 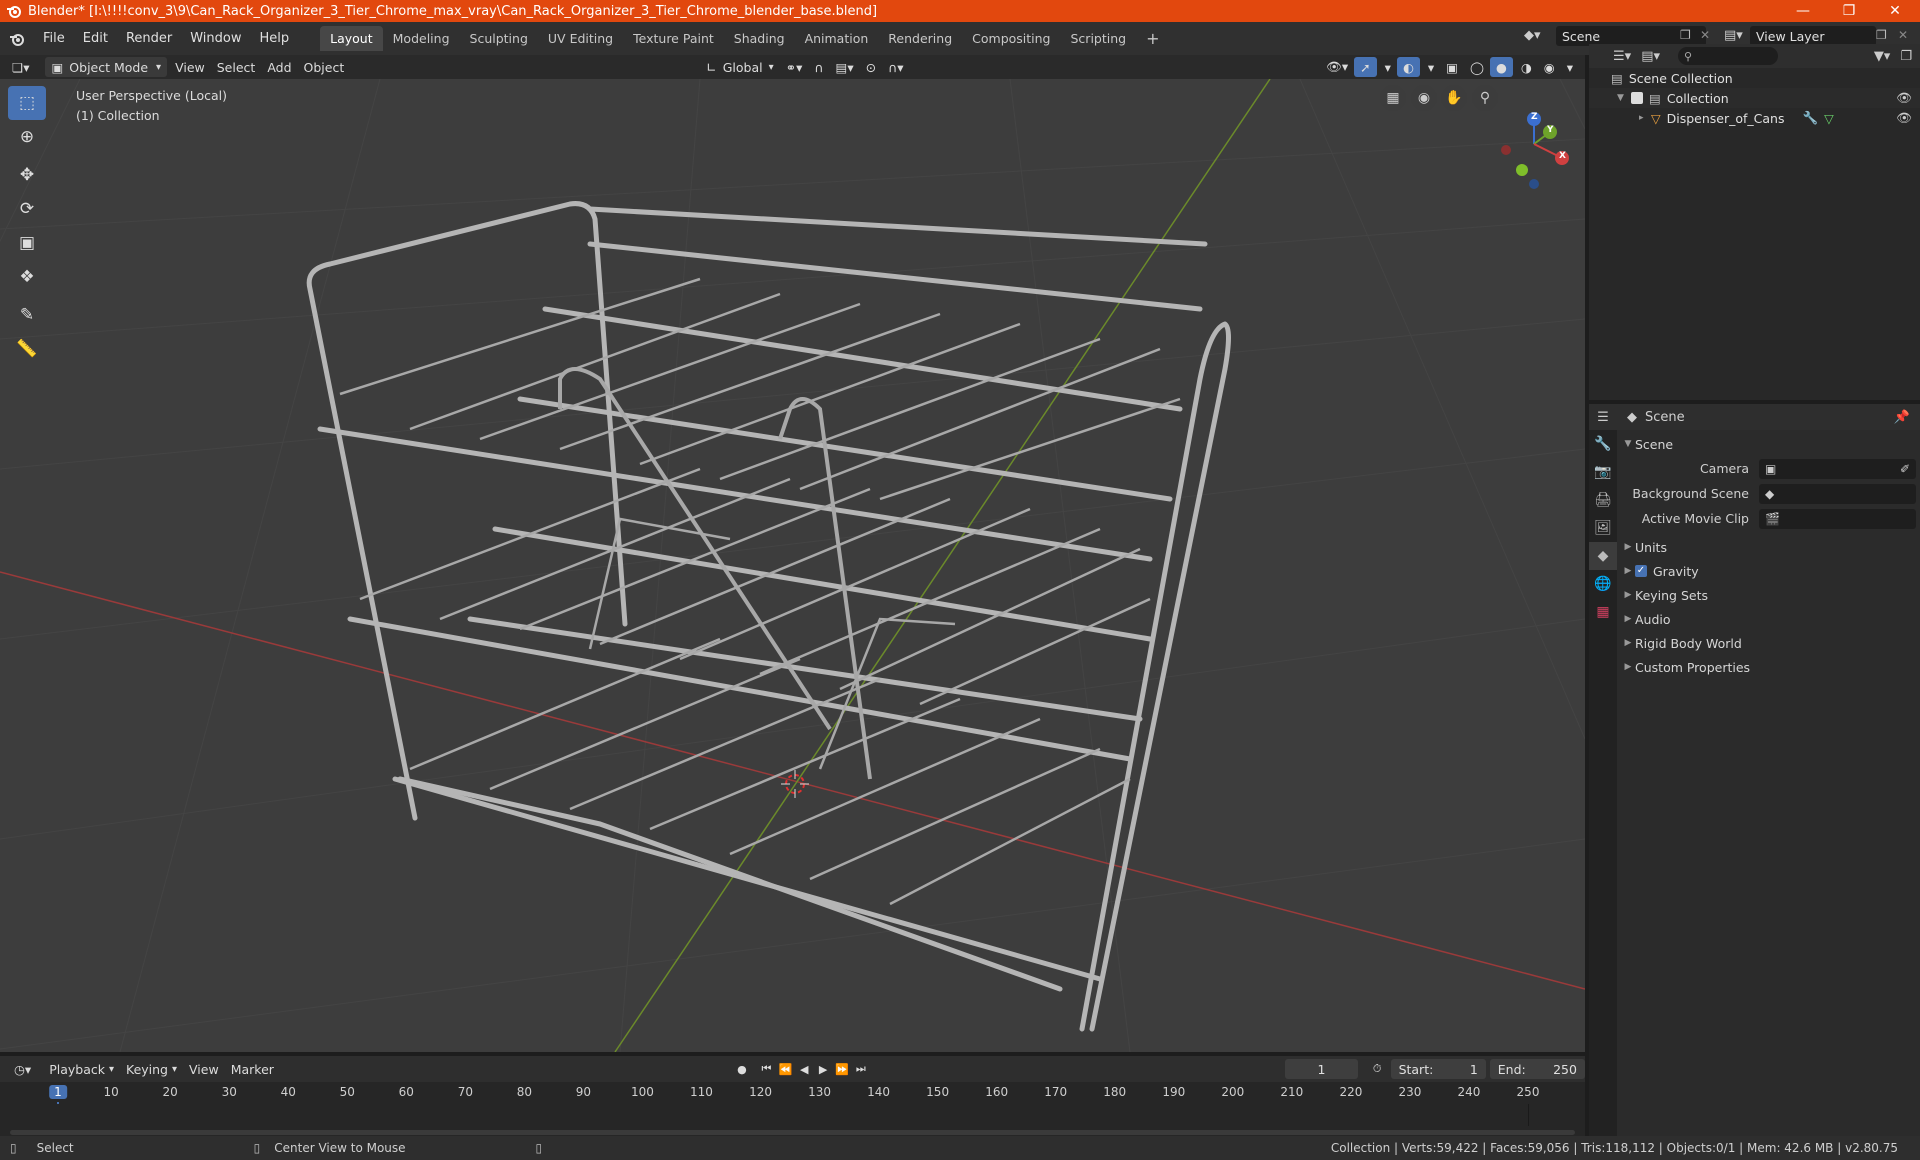 What do you see at coordinates (1754, 98) in the screenshot?
I see `collection-row: ▼ ▤ Collection 👁` at bounding box center [1754, 98].